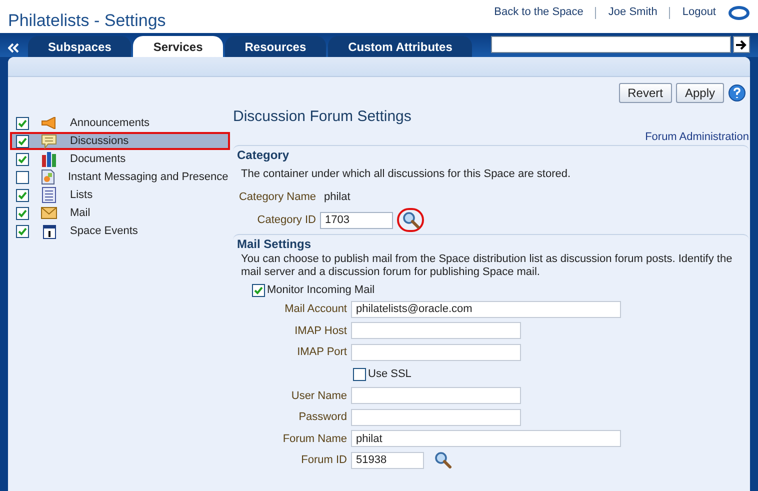  What do you see at coordinates (275, 46) in the screenshot?
I see `tab: Resources` at bounding box center [275, 46].